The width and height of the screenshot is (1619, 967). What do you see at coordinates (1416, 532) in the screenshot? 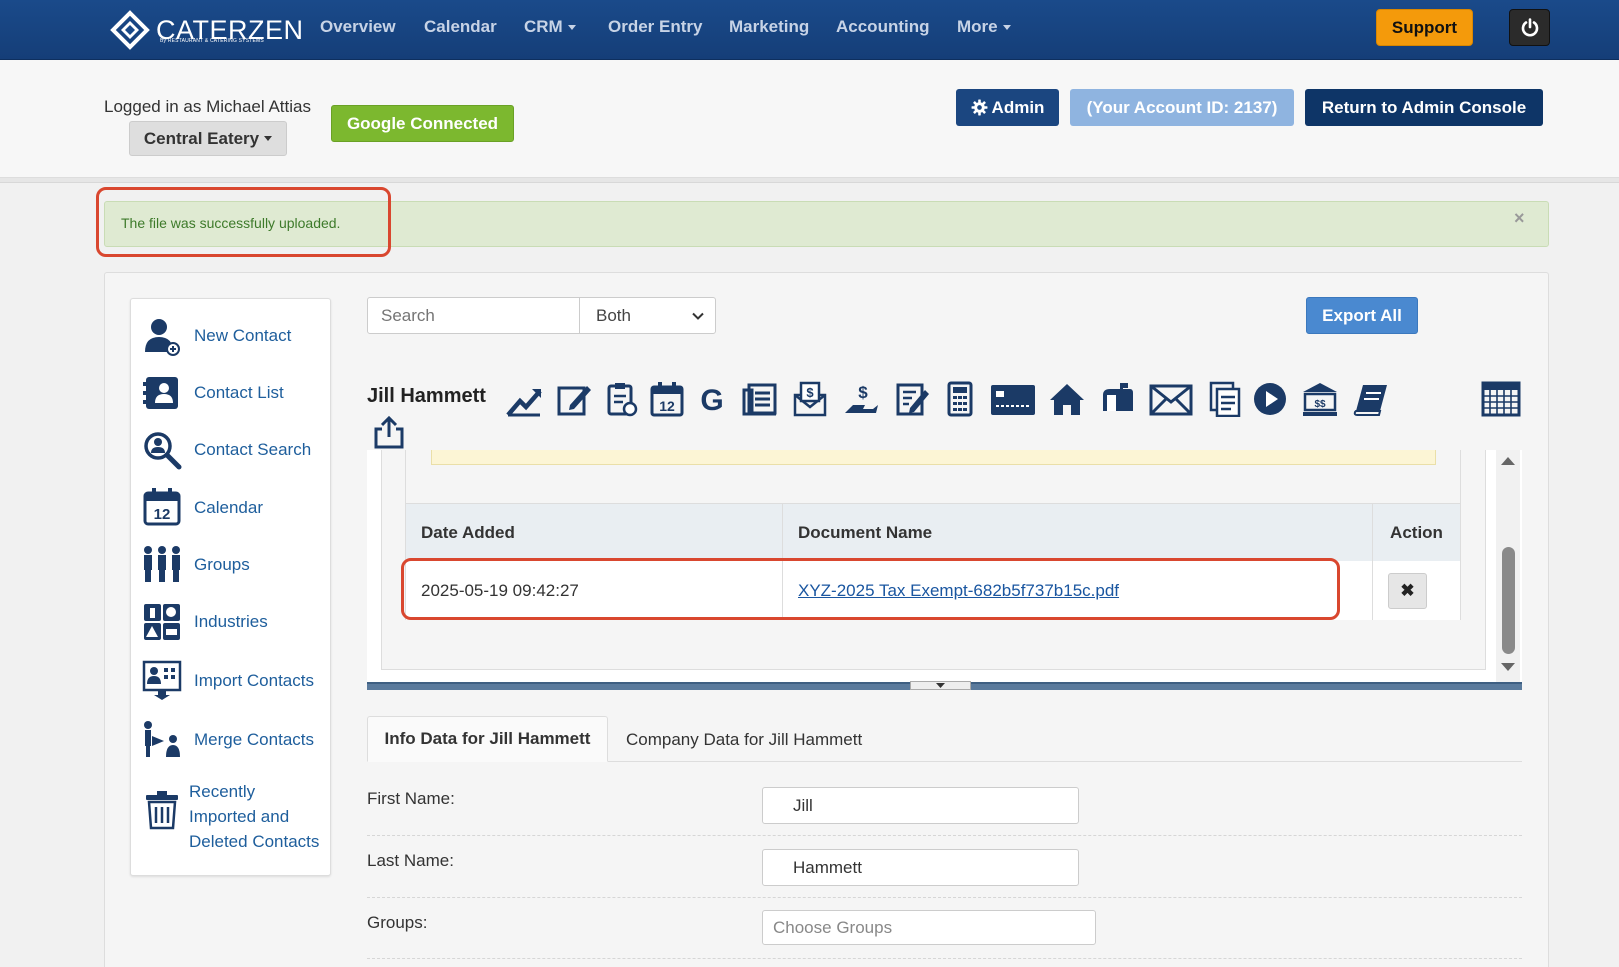
I see `column-header-action: Action` at bounding box center [1416, 532].